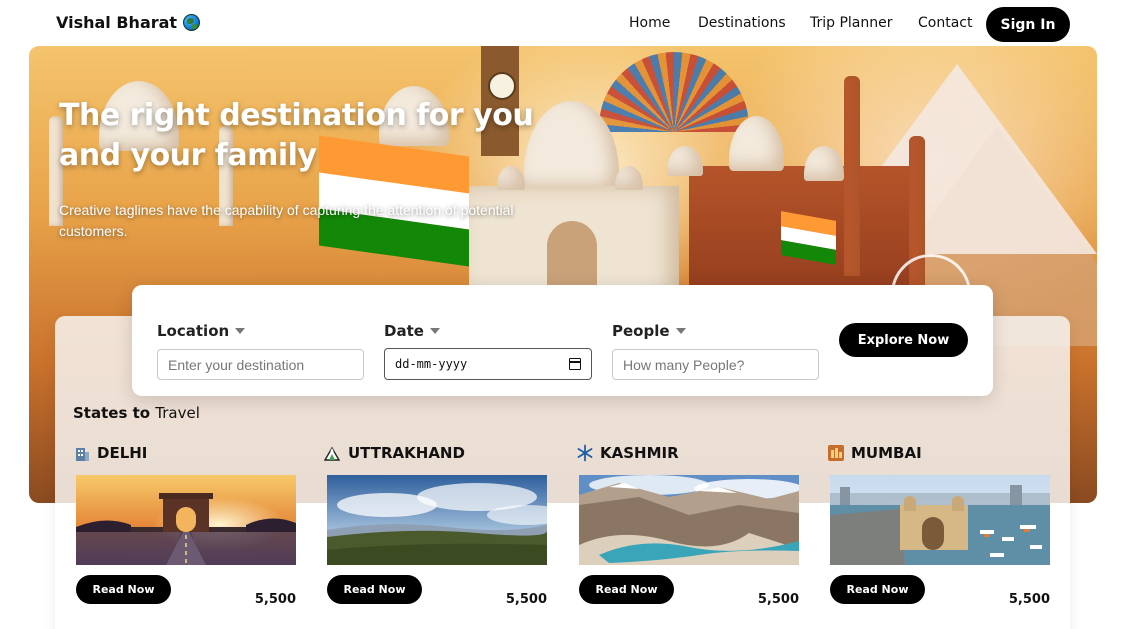 The height and width of the screenshot is (629, 1127). Describe the element at coordinates (82, 453) in the screenshot. I see `building-icon` at that location.